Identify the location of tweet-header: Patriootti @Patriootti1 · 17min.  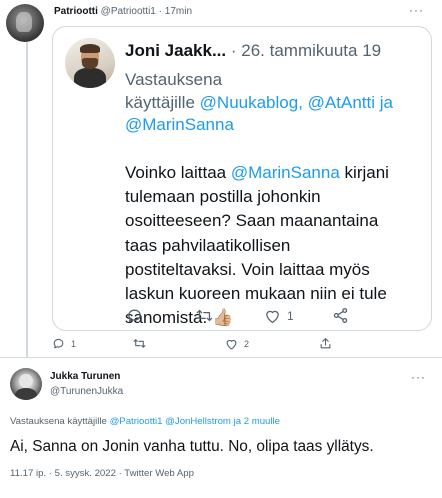
(123, 11).